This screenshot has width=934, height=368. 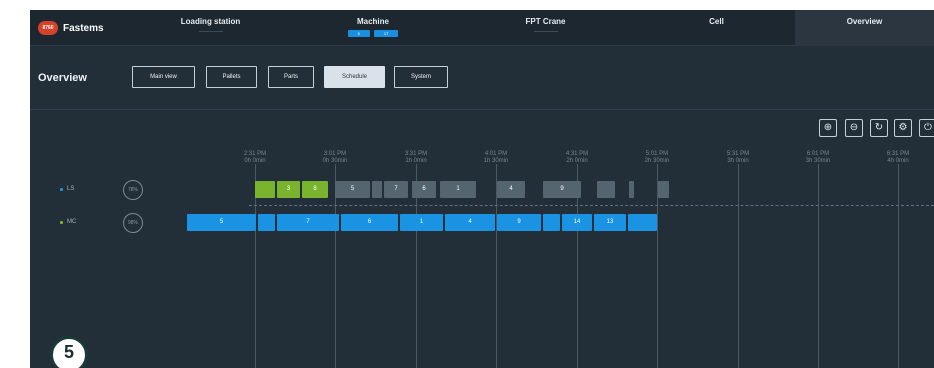 What do you see at coordinates (716, 28) in the screenshot?
I see `tab-cell: Cell` at bounding box center [716, 28].